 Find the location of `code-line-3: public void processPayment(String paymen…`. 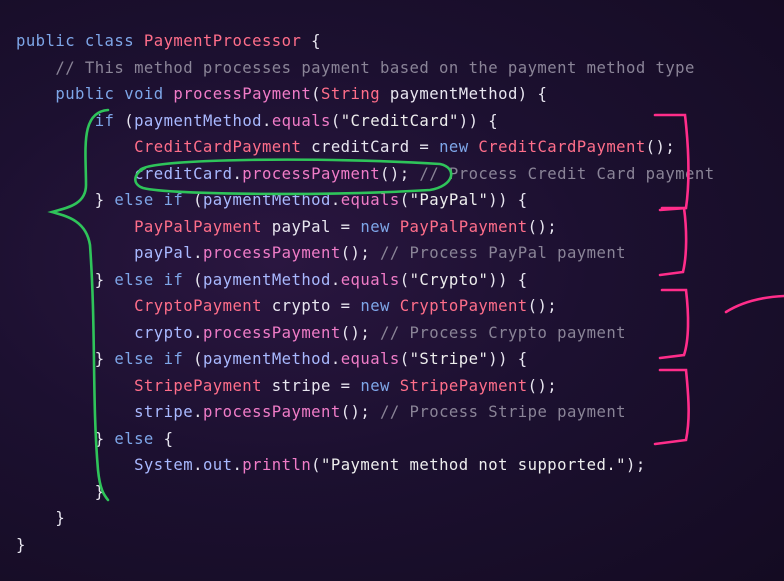

code-line-3: public void processPayment(String paymen… is located at coordinates (365, 94).